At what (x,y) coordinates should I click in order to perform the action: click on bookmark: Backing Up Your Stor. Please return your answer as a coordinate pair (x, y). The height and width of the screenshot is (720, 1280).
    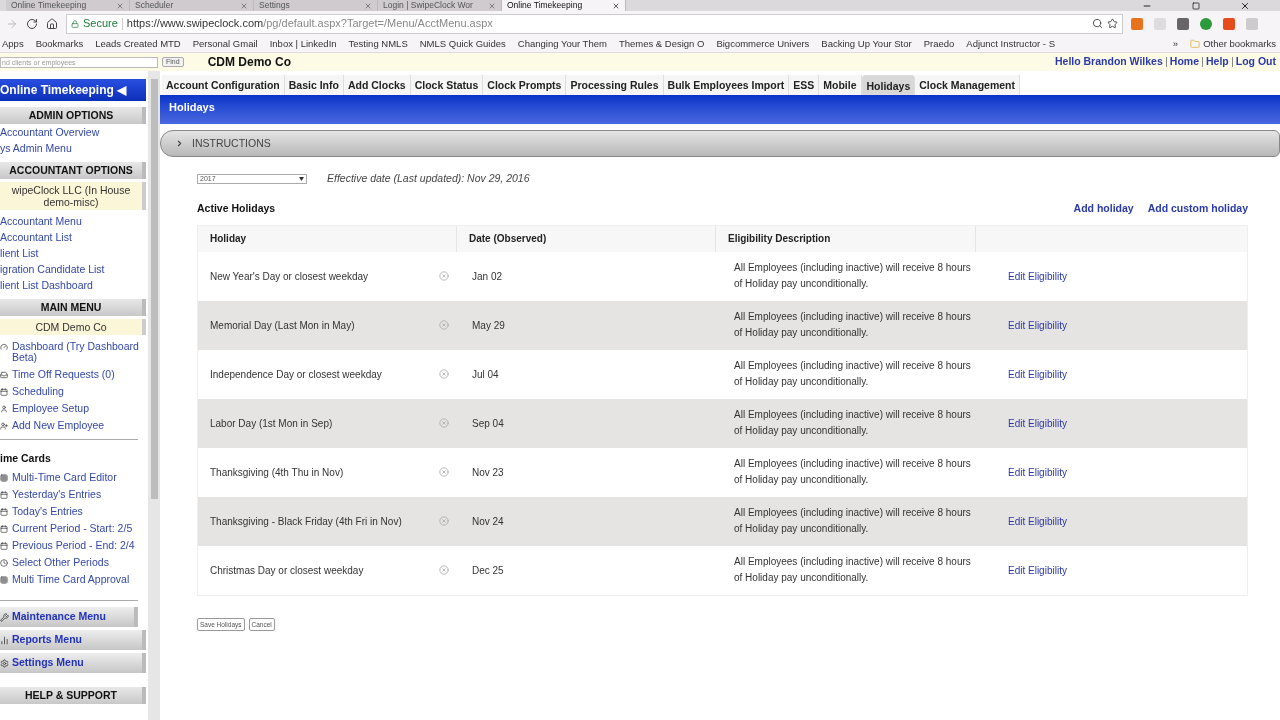
    Looking at the image, I should click on (866, 44).